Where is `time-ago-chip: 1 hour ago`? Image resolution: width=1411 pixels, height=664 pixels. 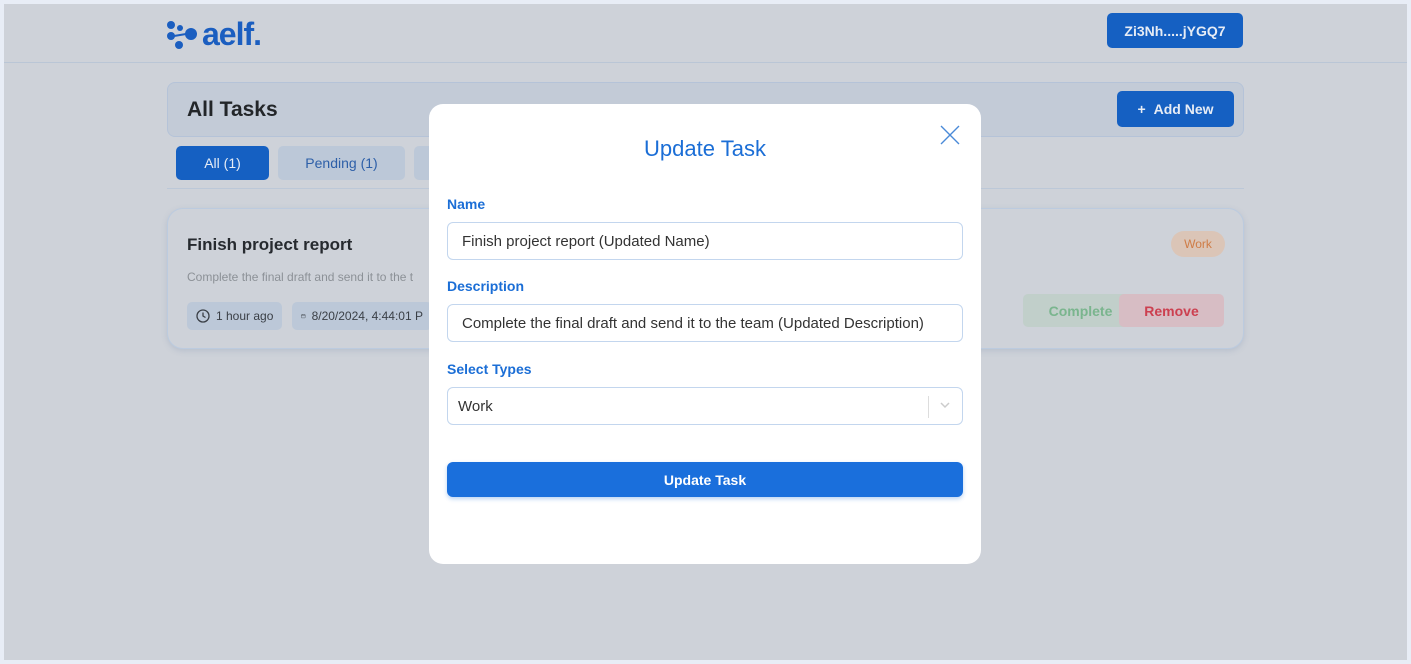
time-ago-chip: 1 hour ago is located at coordinates (235, 316).